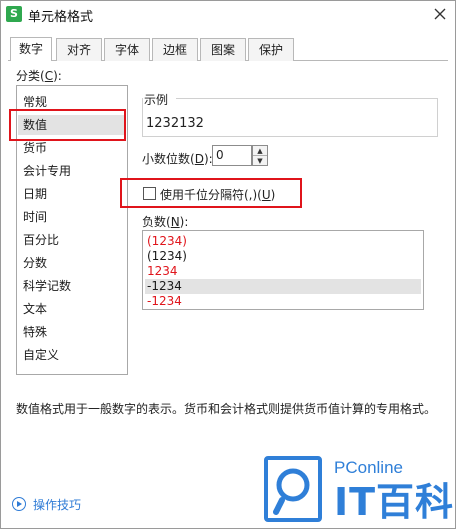  What do you see at coordinates (35, 309) in the screenshot?
I see `list-item-text: 文本` at bounding box center [35, 309].